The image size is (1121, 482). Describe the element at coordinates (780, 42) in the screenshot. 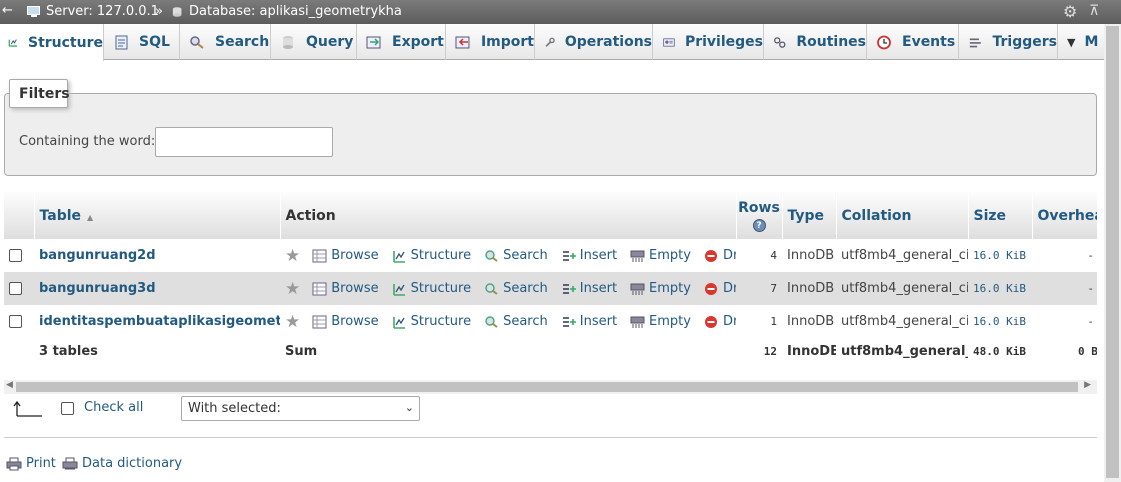

I see `routines-icon` at that location.